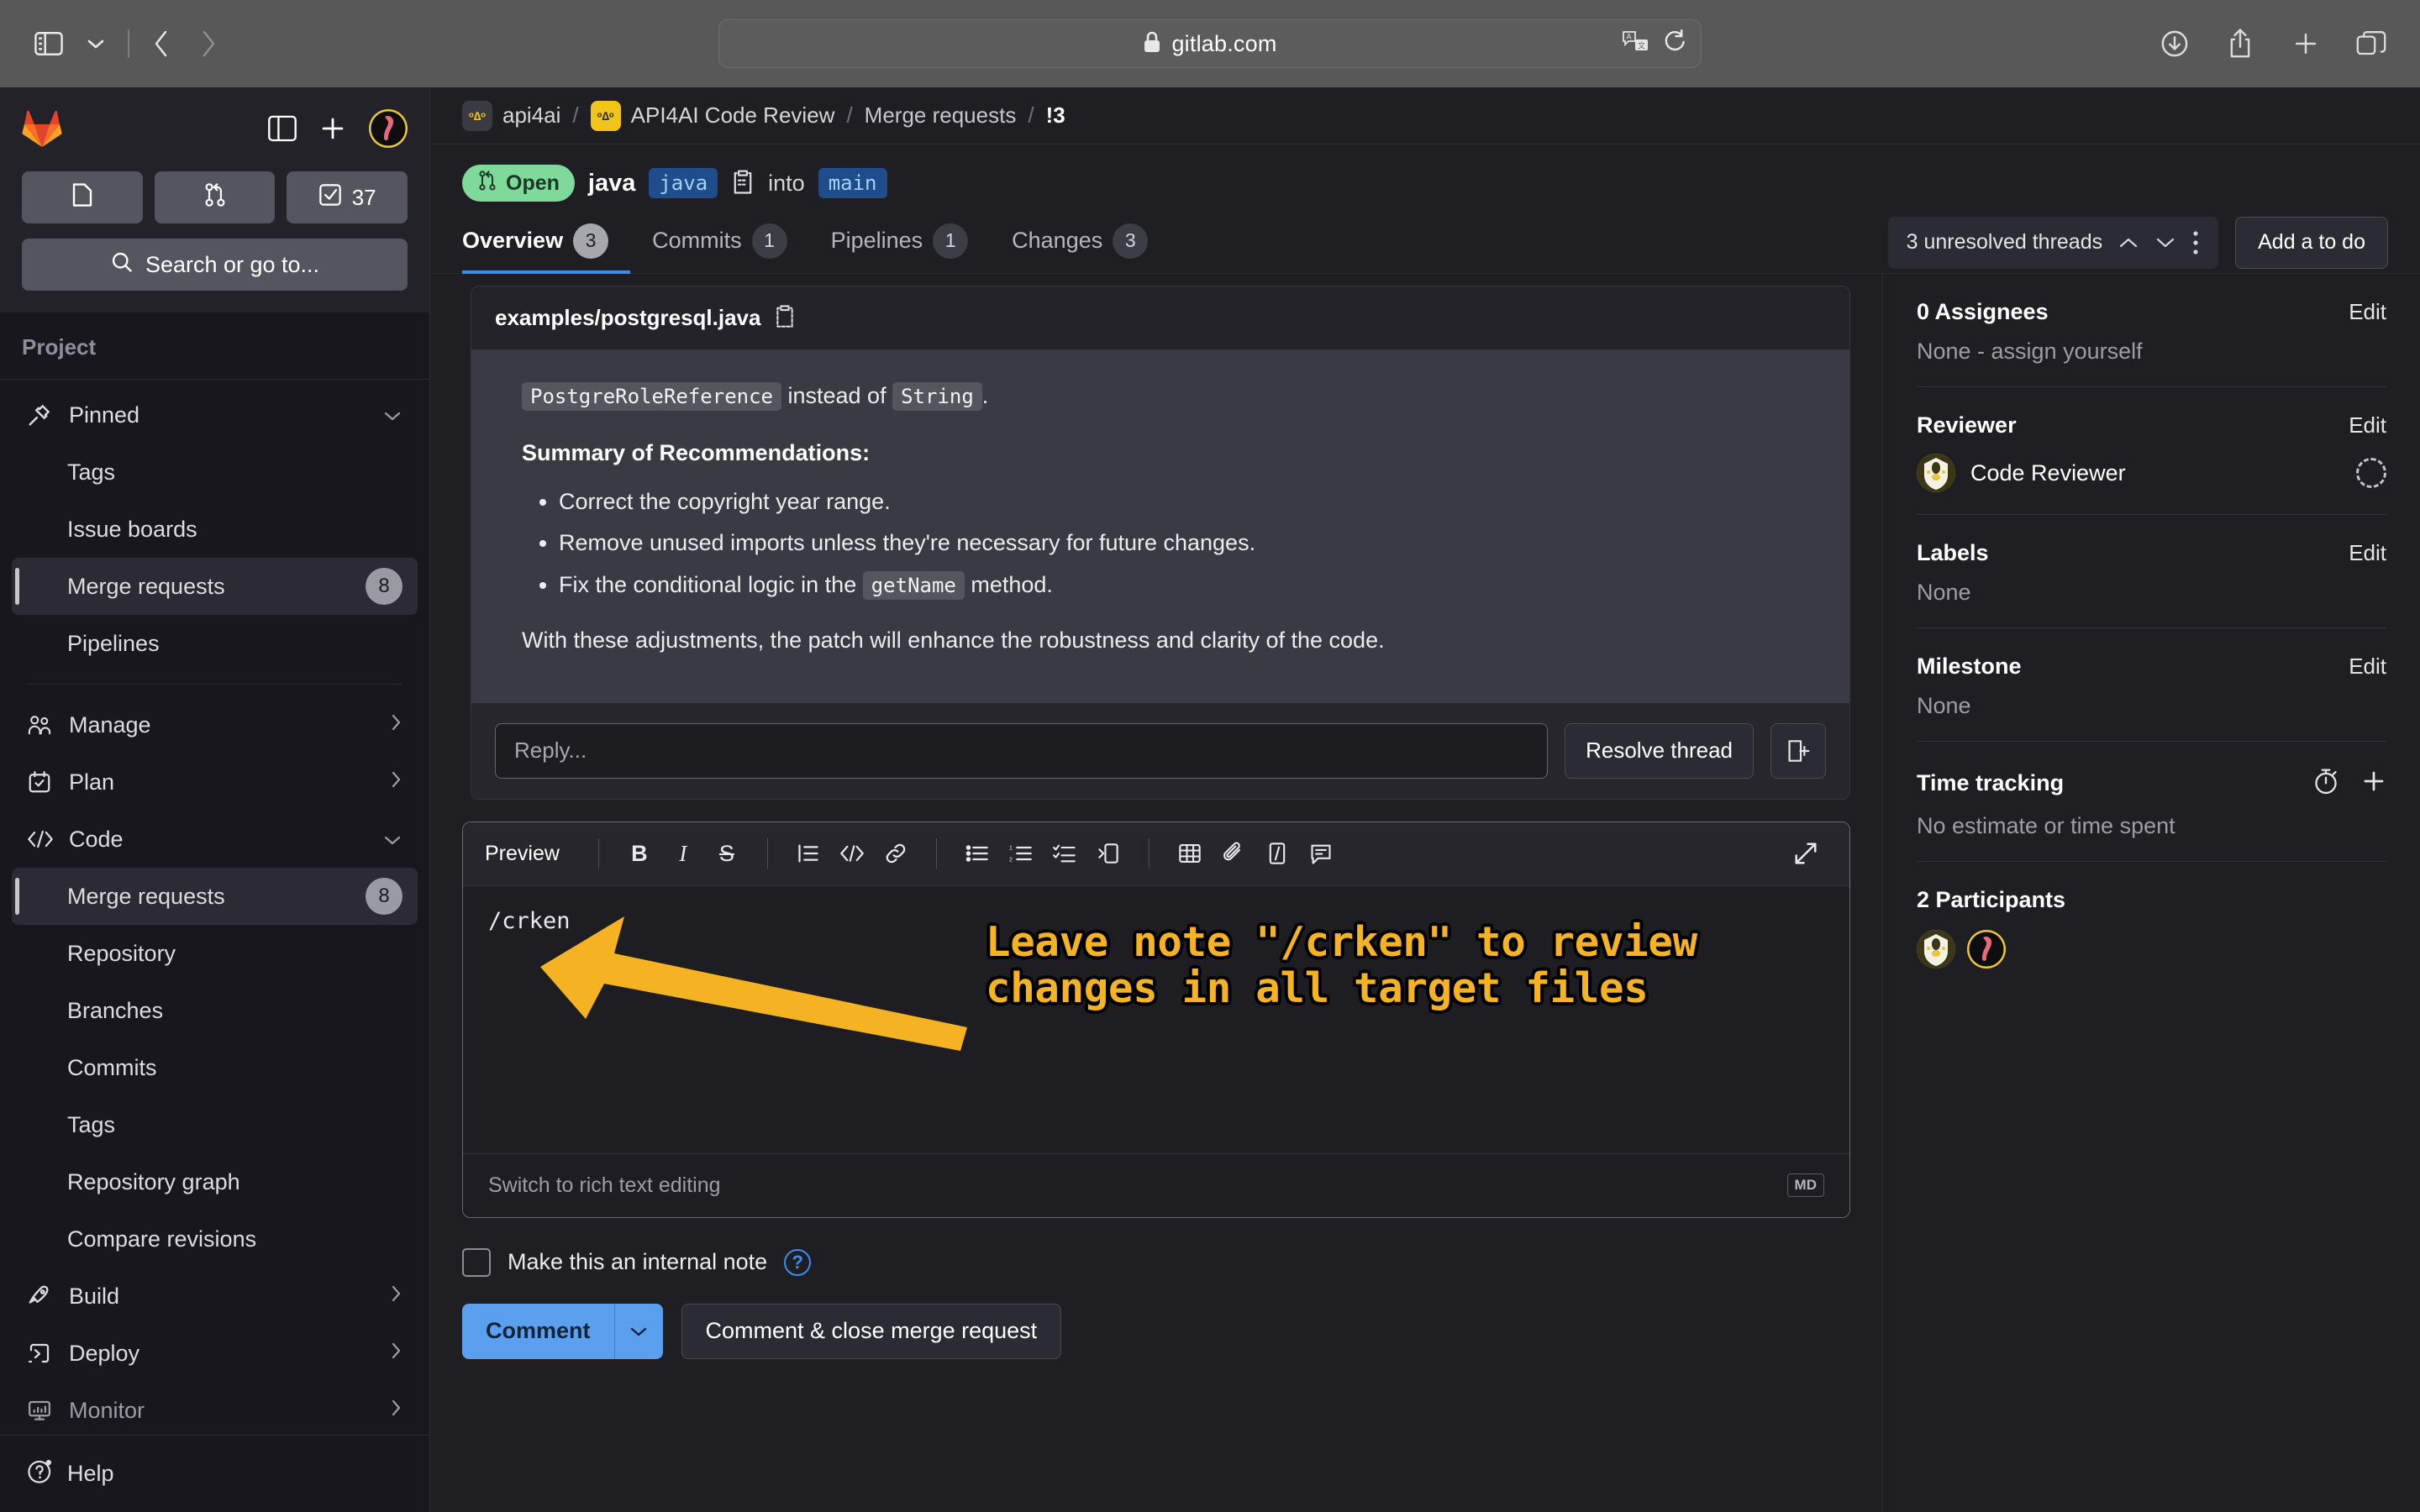 This screenshot has width=2420, height=1512. I want to click on comment-close-mr-button: Comment & close merge request, so click(871, 1331).